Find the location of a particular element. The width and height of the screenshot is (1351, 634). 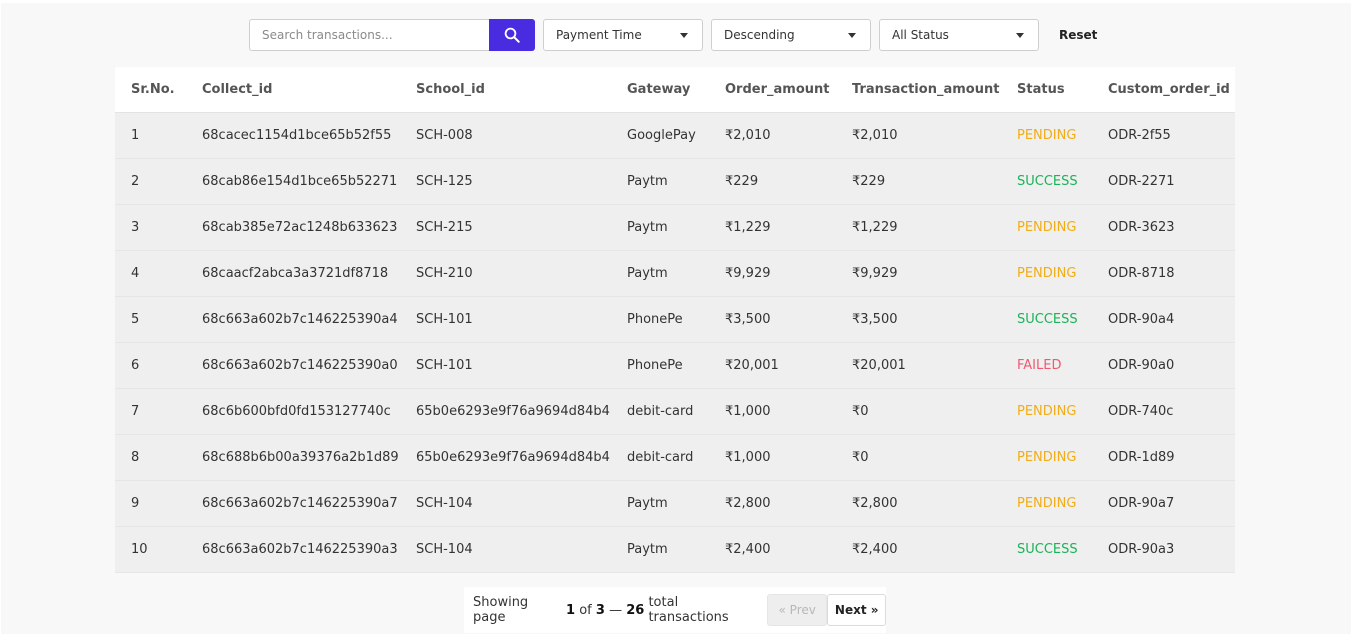

custom-order-id-cell: ODR-90a0 is located at coordinates (1163, 365).